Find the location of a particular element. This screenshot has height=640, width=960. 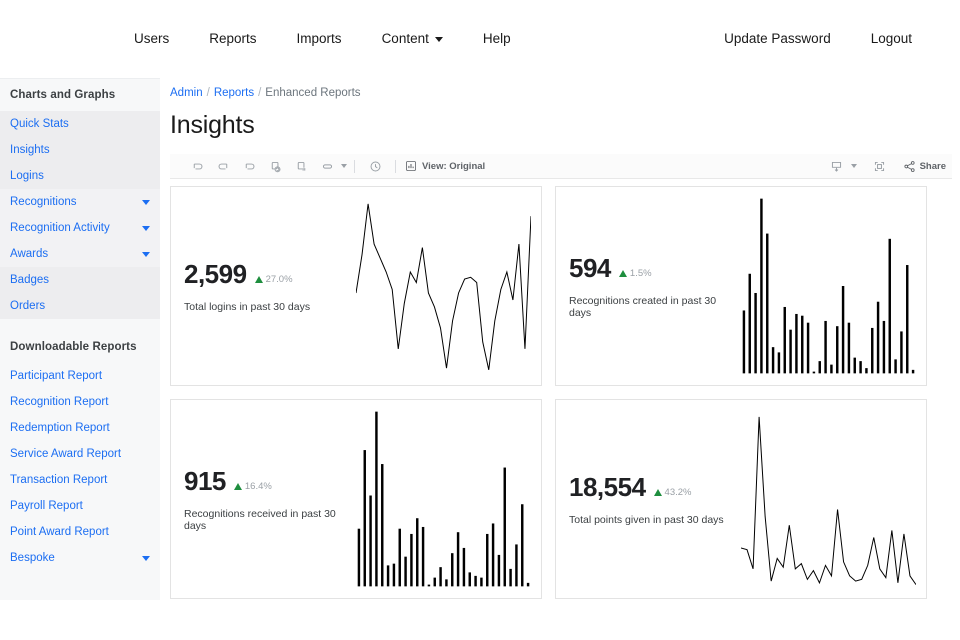

sidebar-item-awards: Awards is located at coordinates (80, 254).